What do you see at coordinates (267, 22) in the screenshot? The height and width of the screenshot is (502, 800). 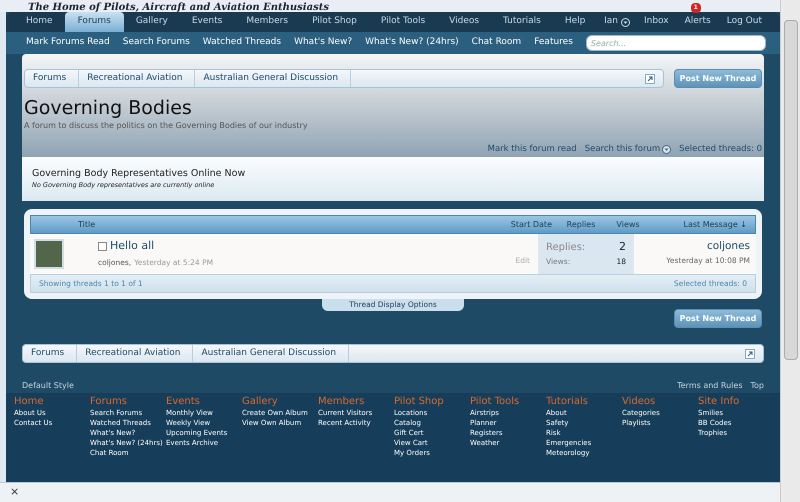 I see `nav-tab: Members` at bounding box center [267, 22].